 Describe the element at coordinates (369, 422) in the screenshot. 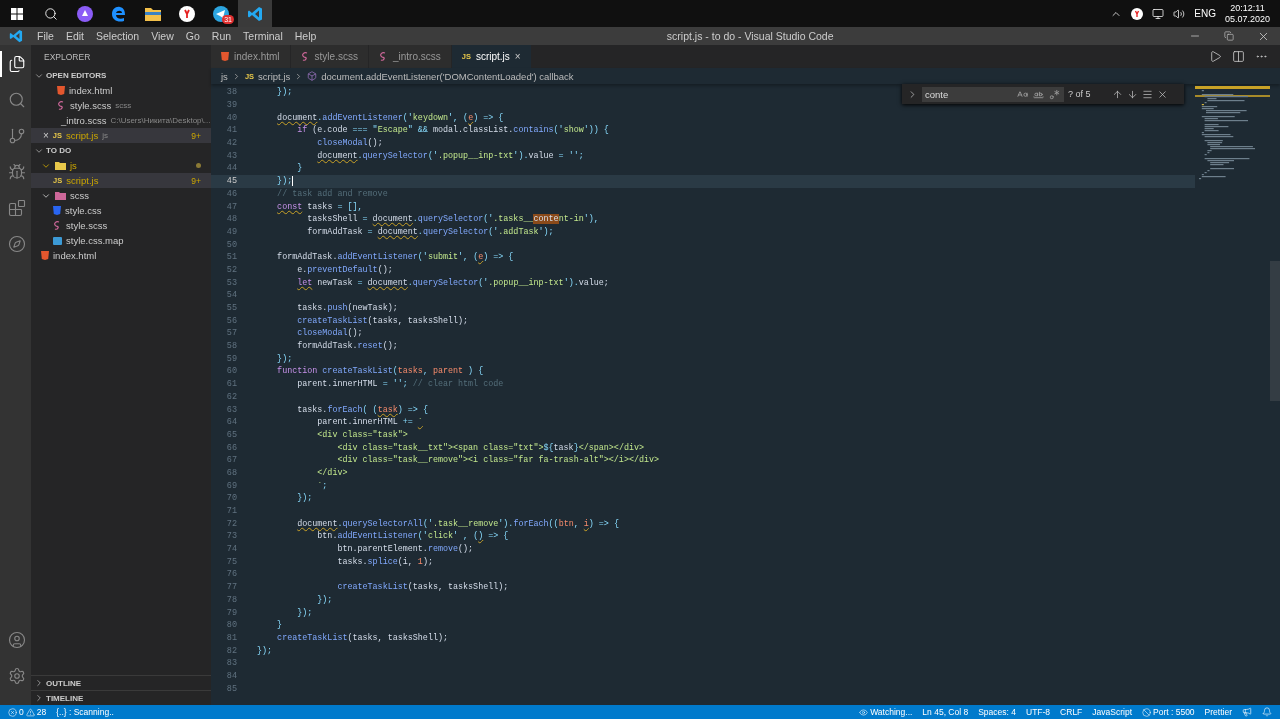

I see `code-line: parent.innerHTML += `` at that location.